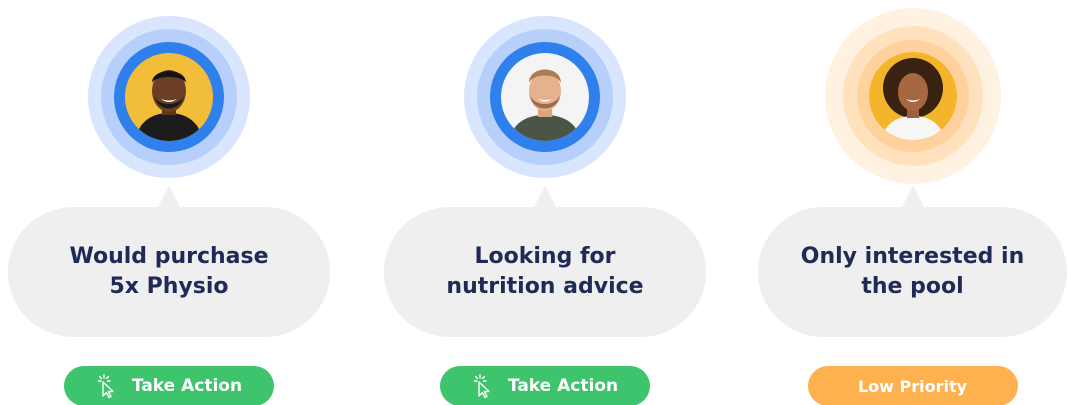 The width and height of the screenshot is (1067, 405). Describe the element at coordinates (912, 256) in the screenshot. I see `note-line-1: Only interested in` at that location.